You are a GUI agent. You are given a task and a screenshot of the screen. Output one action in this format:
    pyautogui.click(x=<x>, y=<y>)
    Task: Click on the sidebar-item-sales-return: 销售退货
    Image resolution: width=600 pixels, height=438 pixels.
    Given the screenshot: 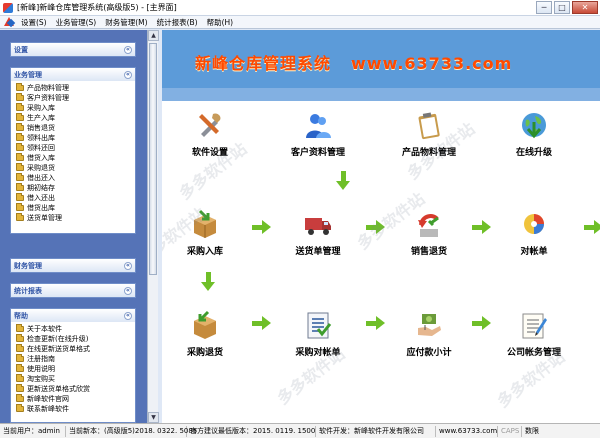 What is the action you would take?
    pyautogui.click(x=75, y=128)
    